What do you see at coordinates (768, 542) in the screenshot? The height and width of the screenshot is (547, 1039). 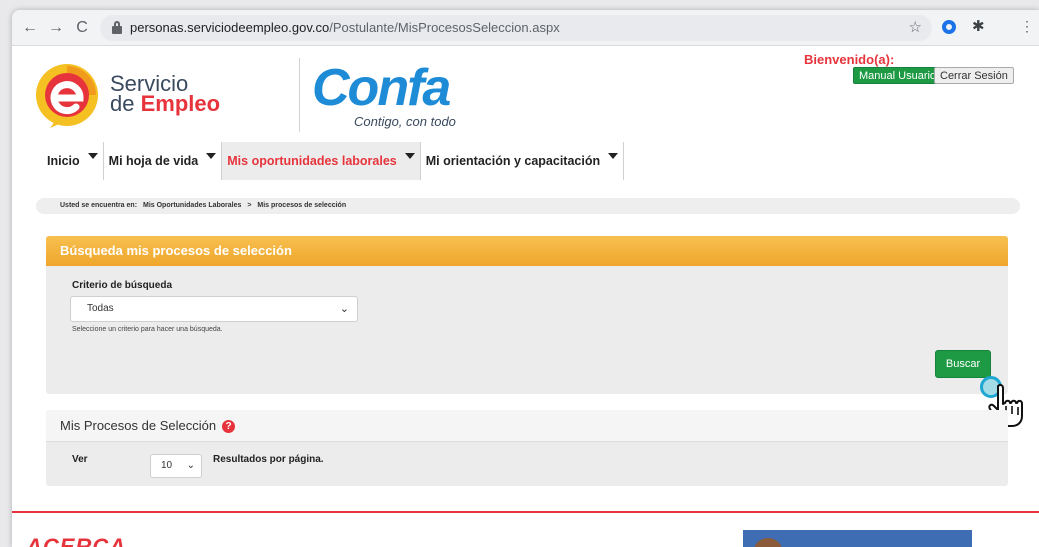 I see `seal-icon` at bounding box center [768, 542].